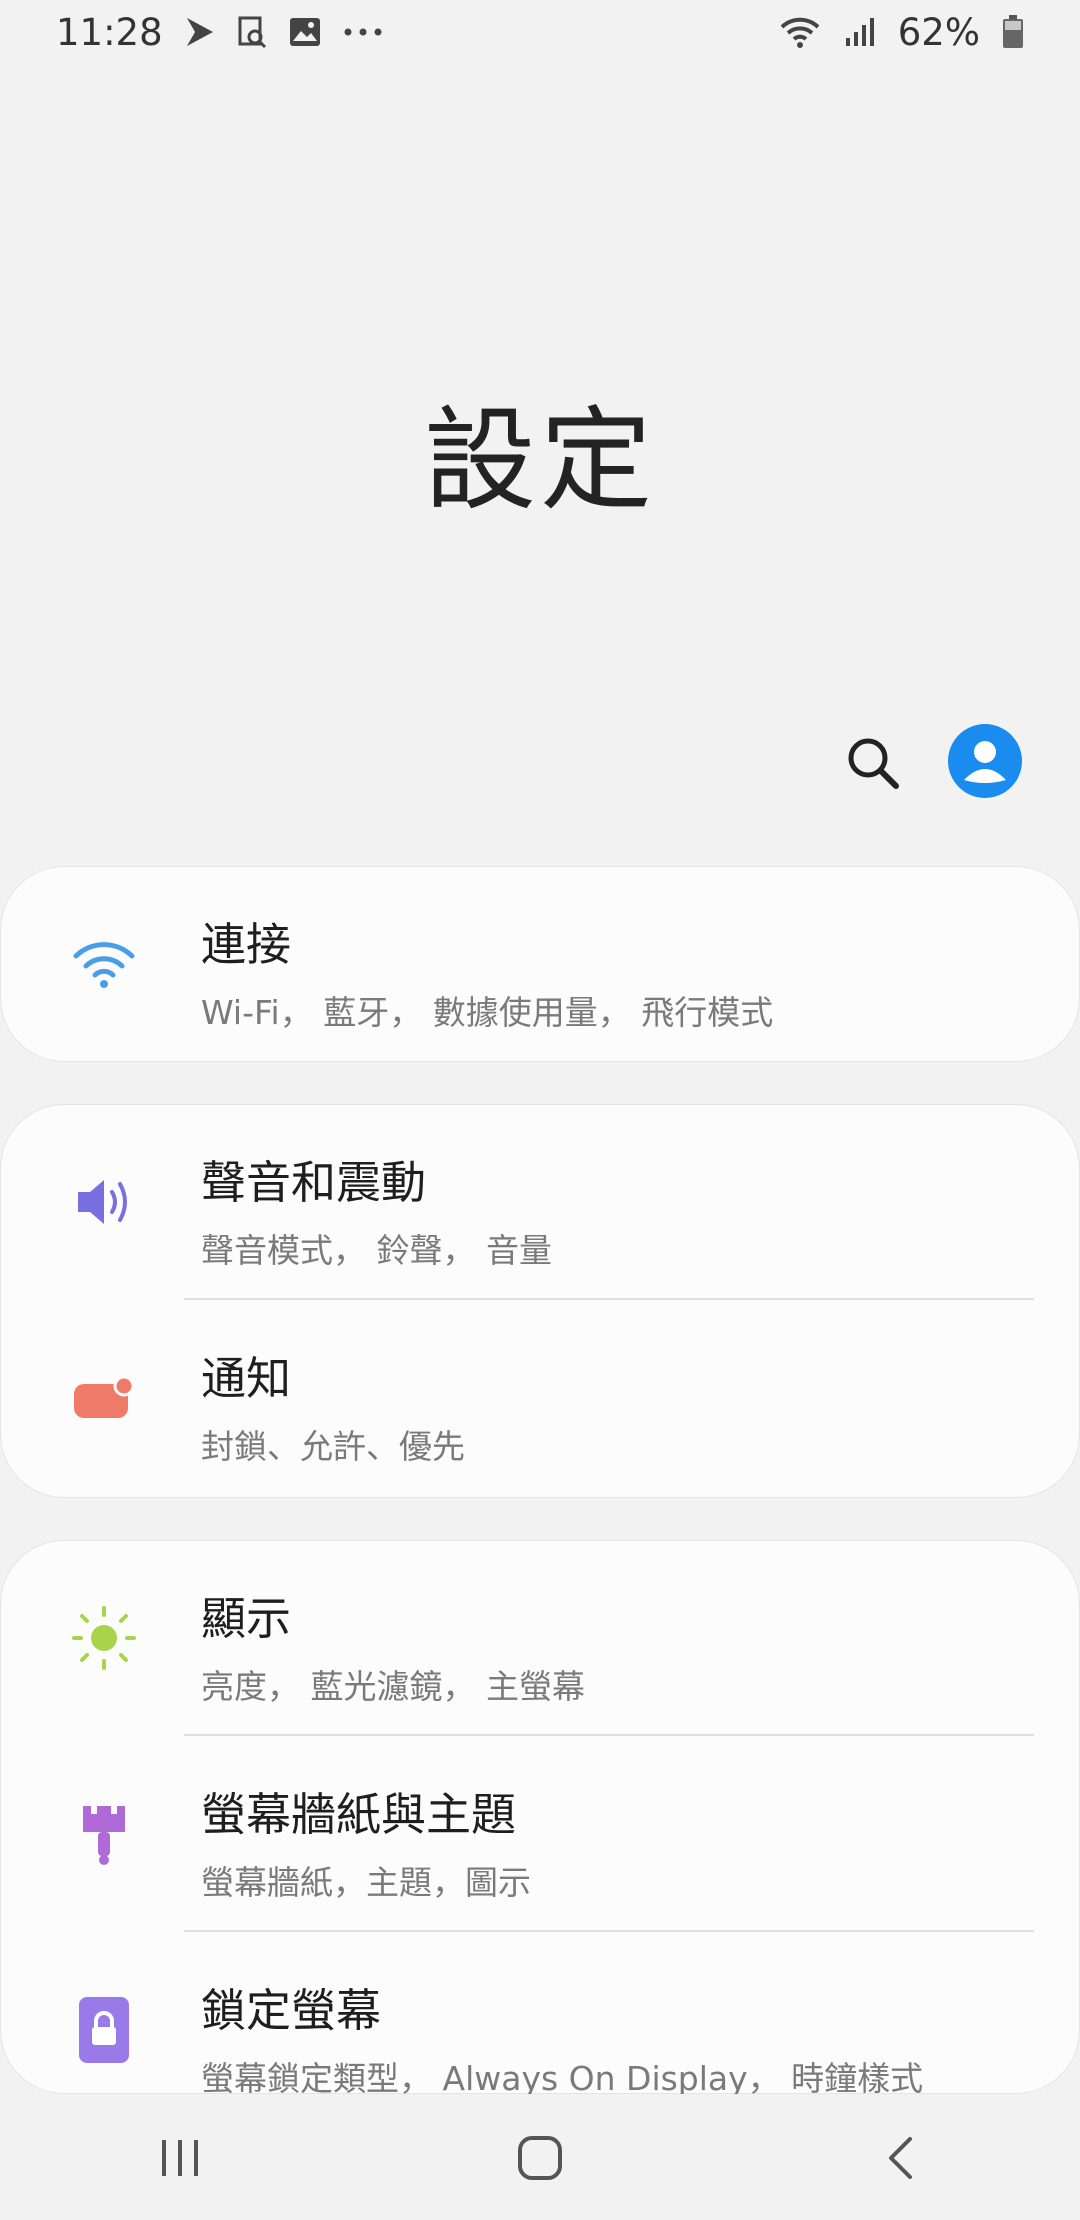  Describe the element at coordinates (359, 1814) in the screenshot. I see `item-title: 螢幕牆紙與主題` at that location.